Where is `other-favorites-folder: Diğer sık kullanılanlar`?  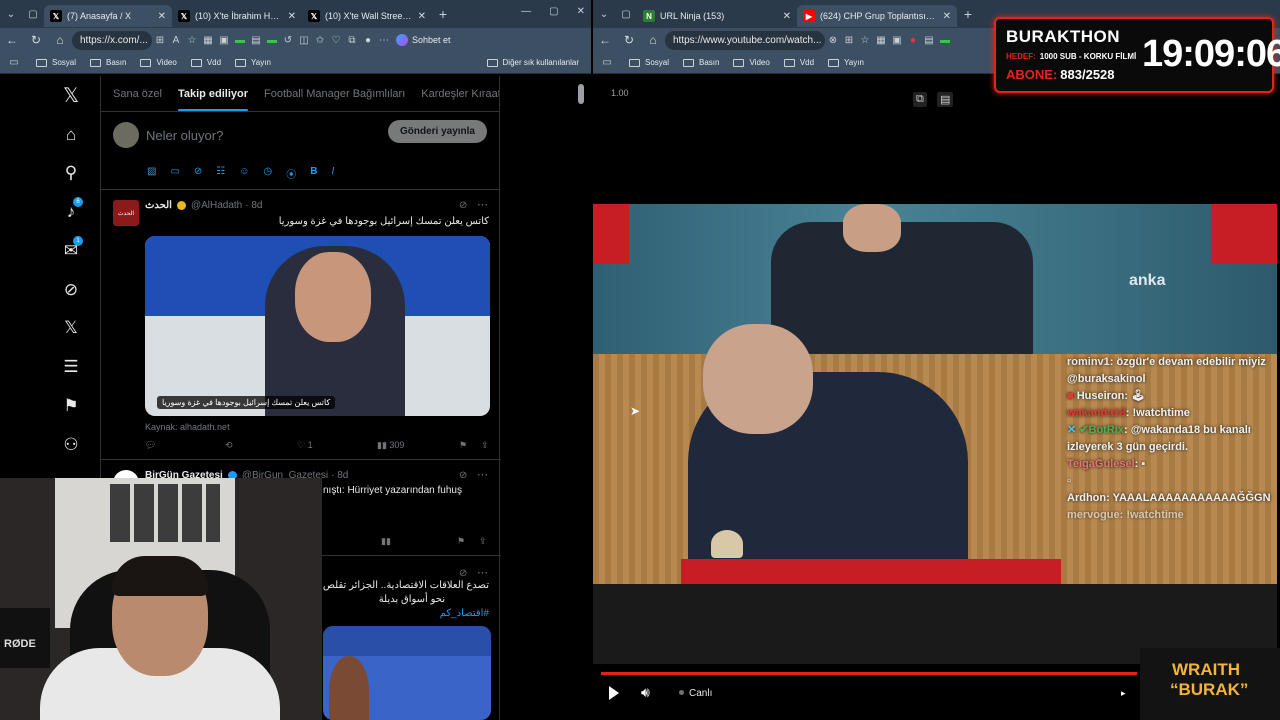 other-favorites-folder: Diğer sık kullanılanlar is located at coordinates (532, 62).